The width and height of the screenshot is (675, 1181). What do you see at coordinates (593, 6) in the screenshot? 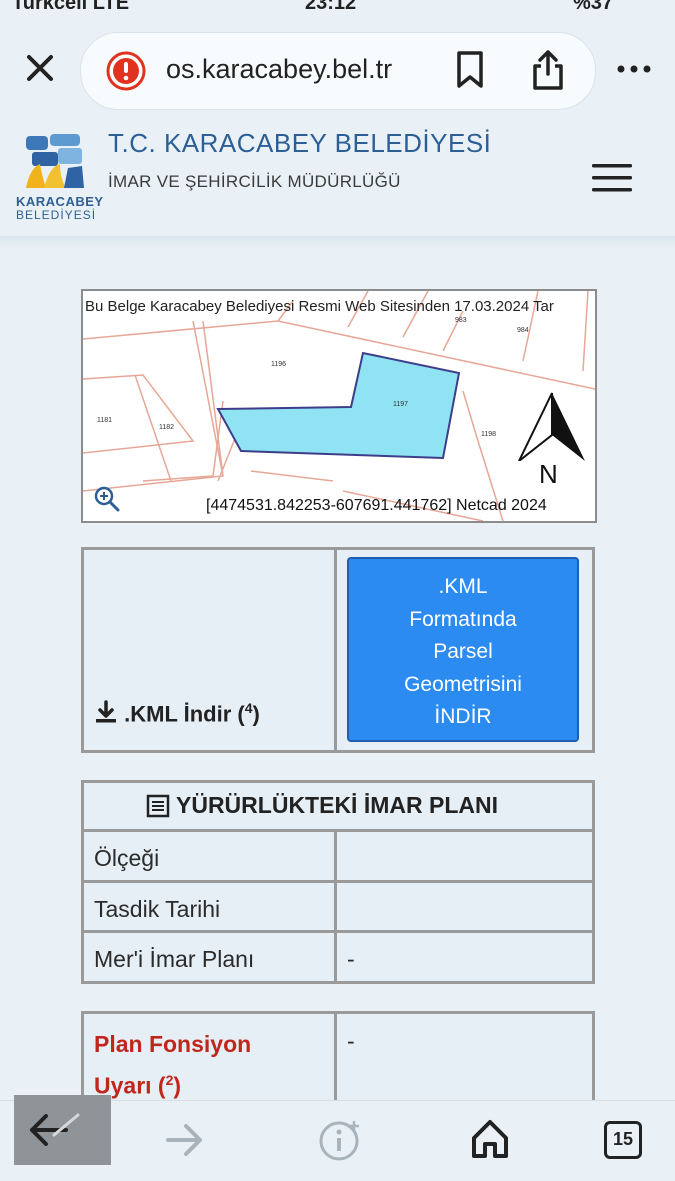
I see `battery-text: %37` at bounding box center [593, 6].